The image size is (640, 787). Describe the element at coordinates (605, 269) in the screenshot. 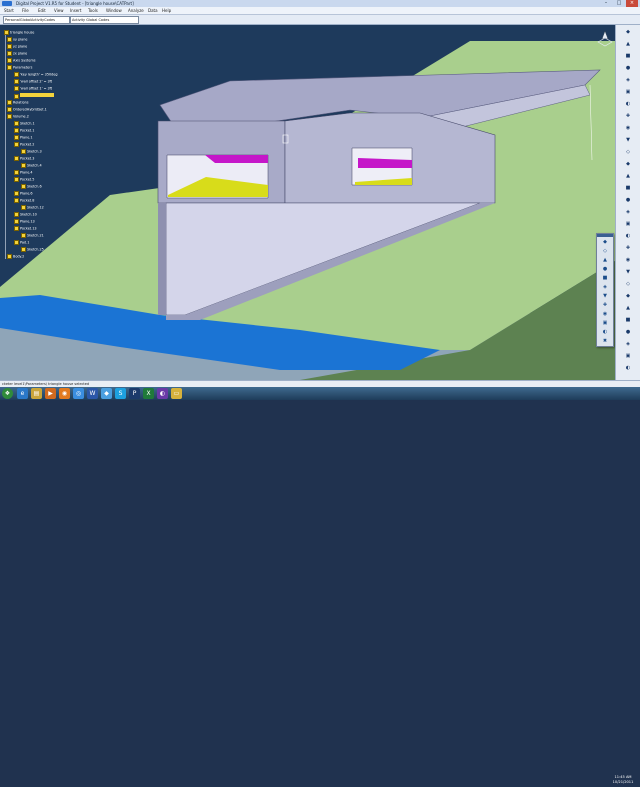

I see `tool-button-4: ●` at that location.